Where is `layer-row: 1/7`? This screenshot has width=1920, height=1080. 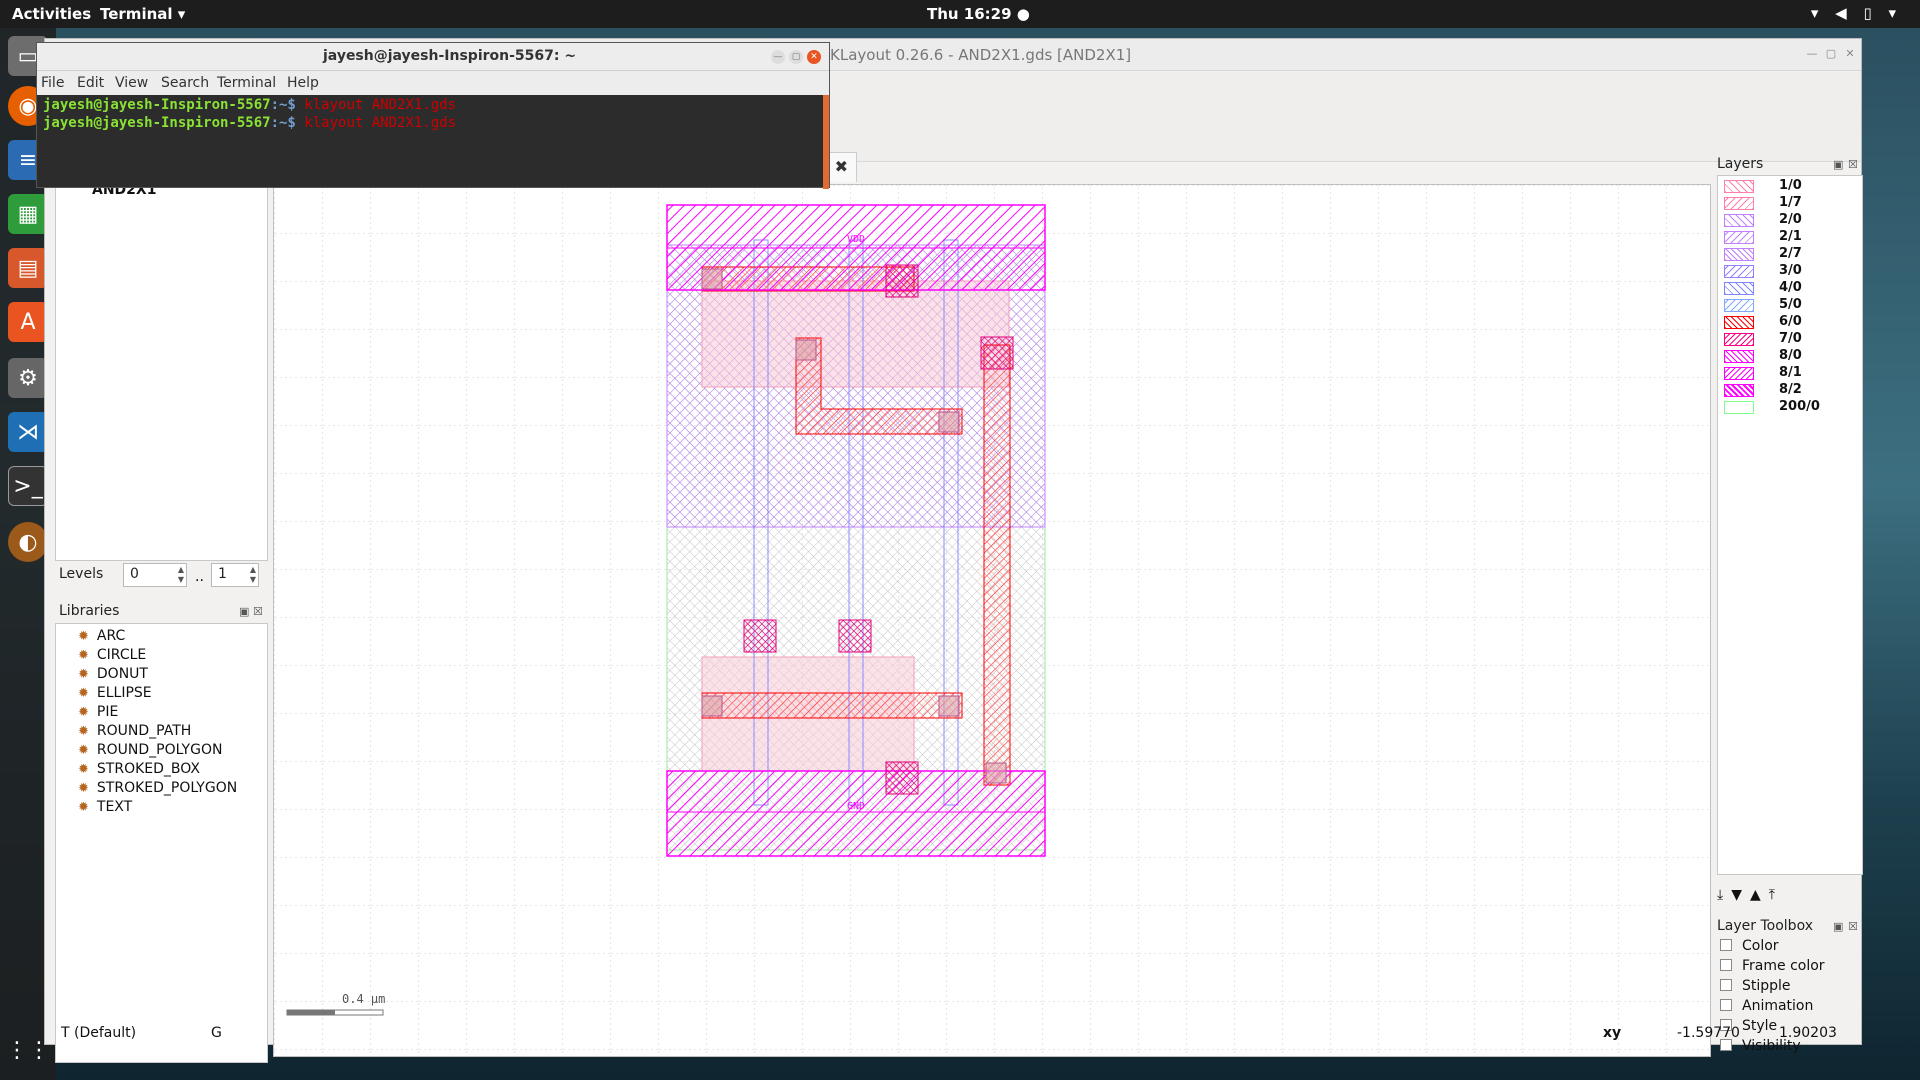 layer-row: 1/7 is located at coordinates (1794, 203).